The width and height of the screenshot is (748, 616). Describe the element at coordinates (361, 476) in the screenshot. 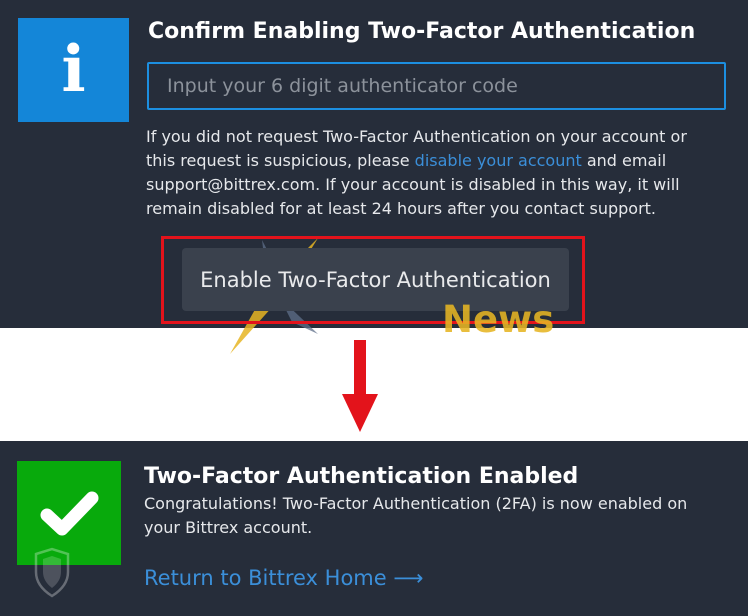

I see `enabled-title: Two-Factor Authentication Enabled` at that location.